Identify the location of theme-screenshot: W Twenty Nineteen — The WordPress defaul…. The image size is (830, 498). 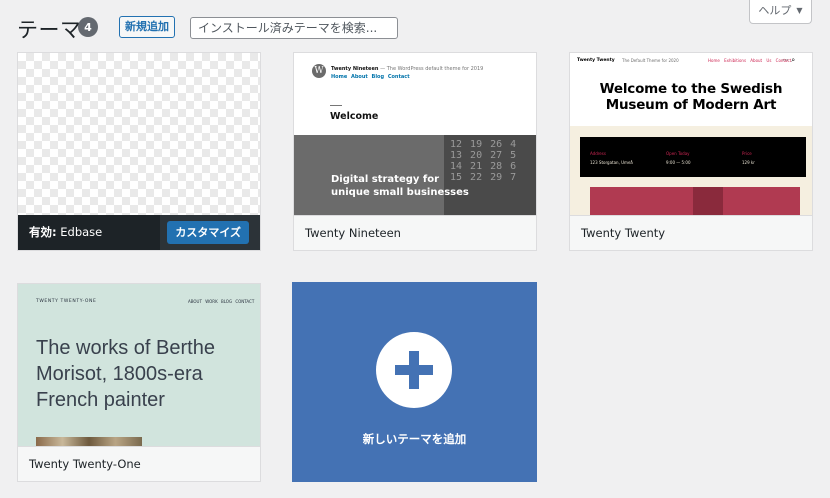
(415, 134).